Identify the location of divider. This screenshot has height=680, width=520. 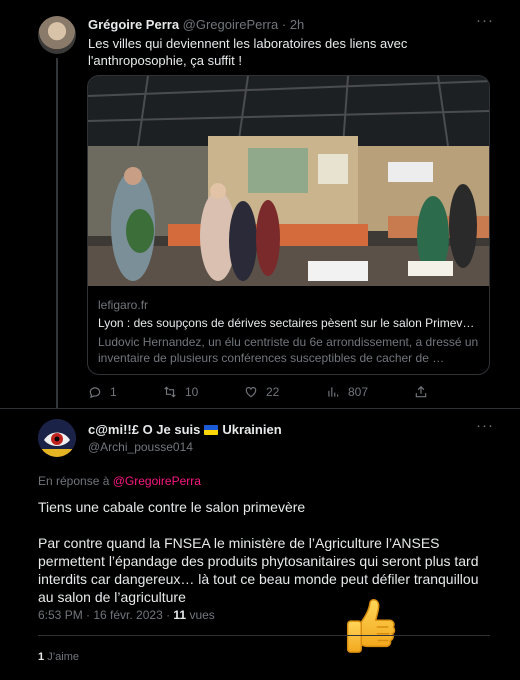
(264, 635).